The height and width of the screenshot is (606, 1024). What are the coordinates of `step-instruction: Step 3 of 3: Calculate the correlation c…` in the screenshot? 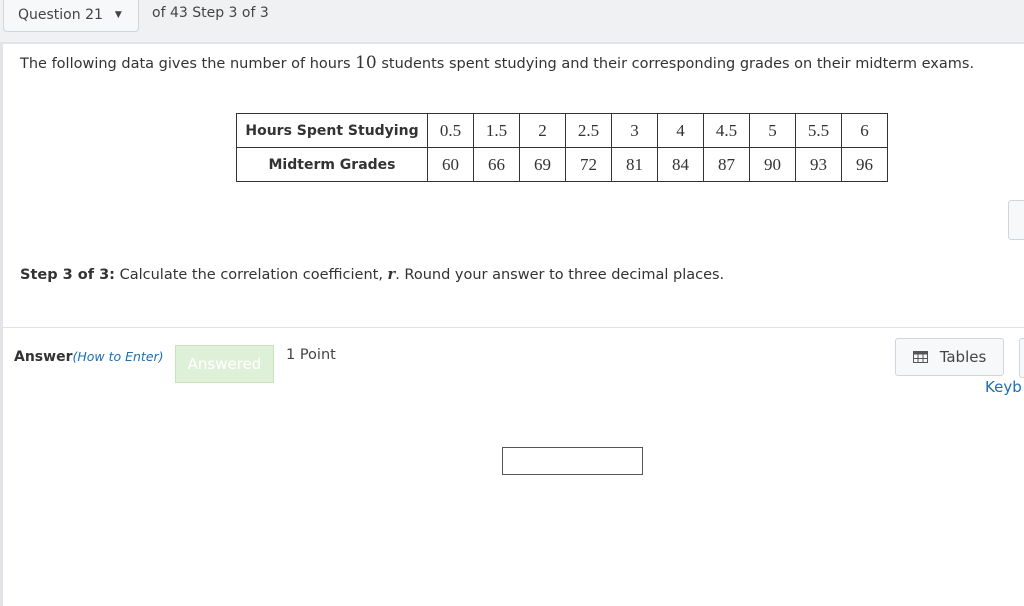 It's located at (372, 274).